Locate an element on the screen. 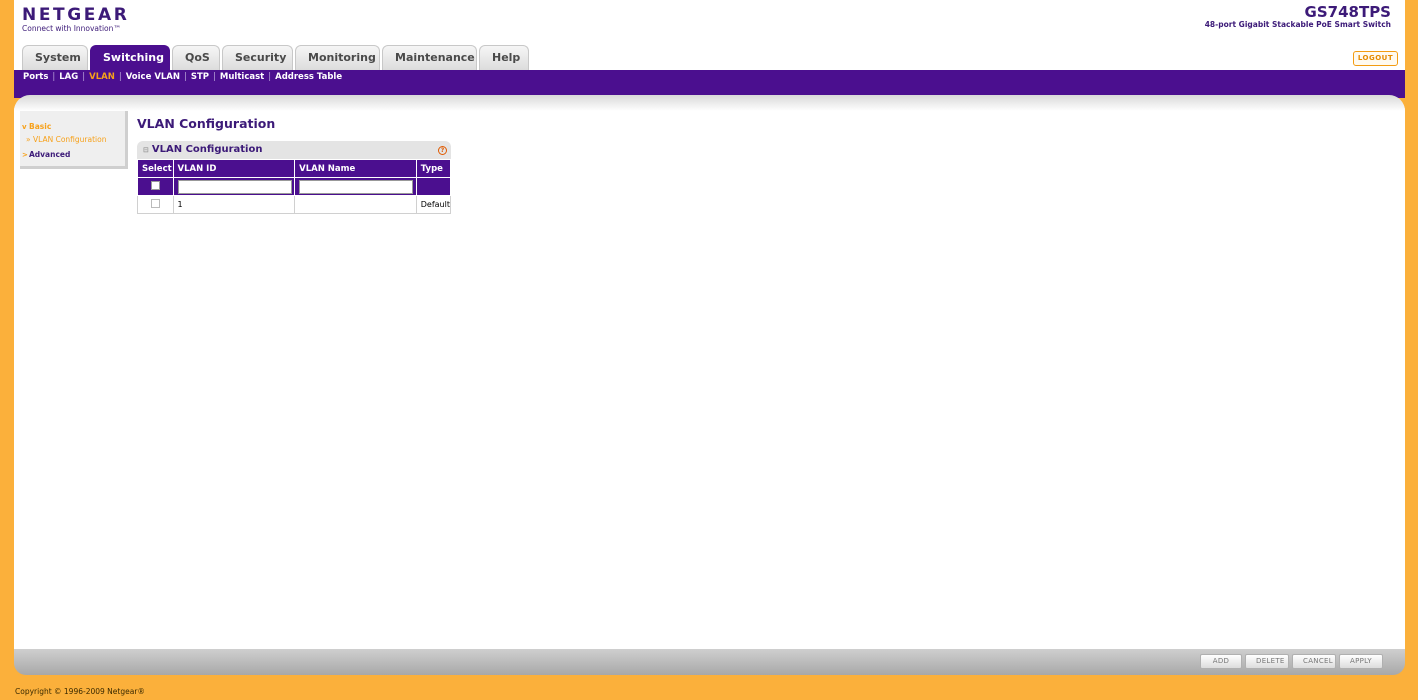  copyright: Copyright © 1996-2009 Netgear® is located at coordinates (80, 691).